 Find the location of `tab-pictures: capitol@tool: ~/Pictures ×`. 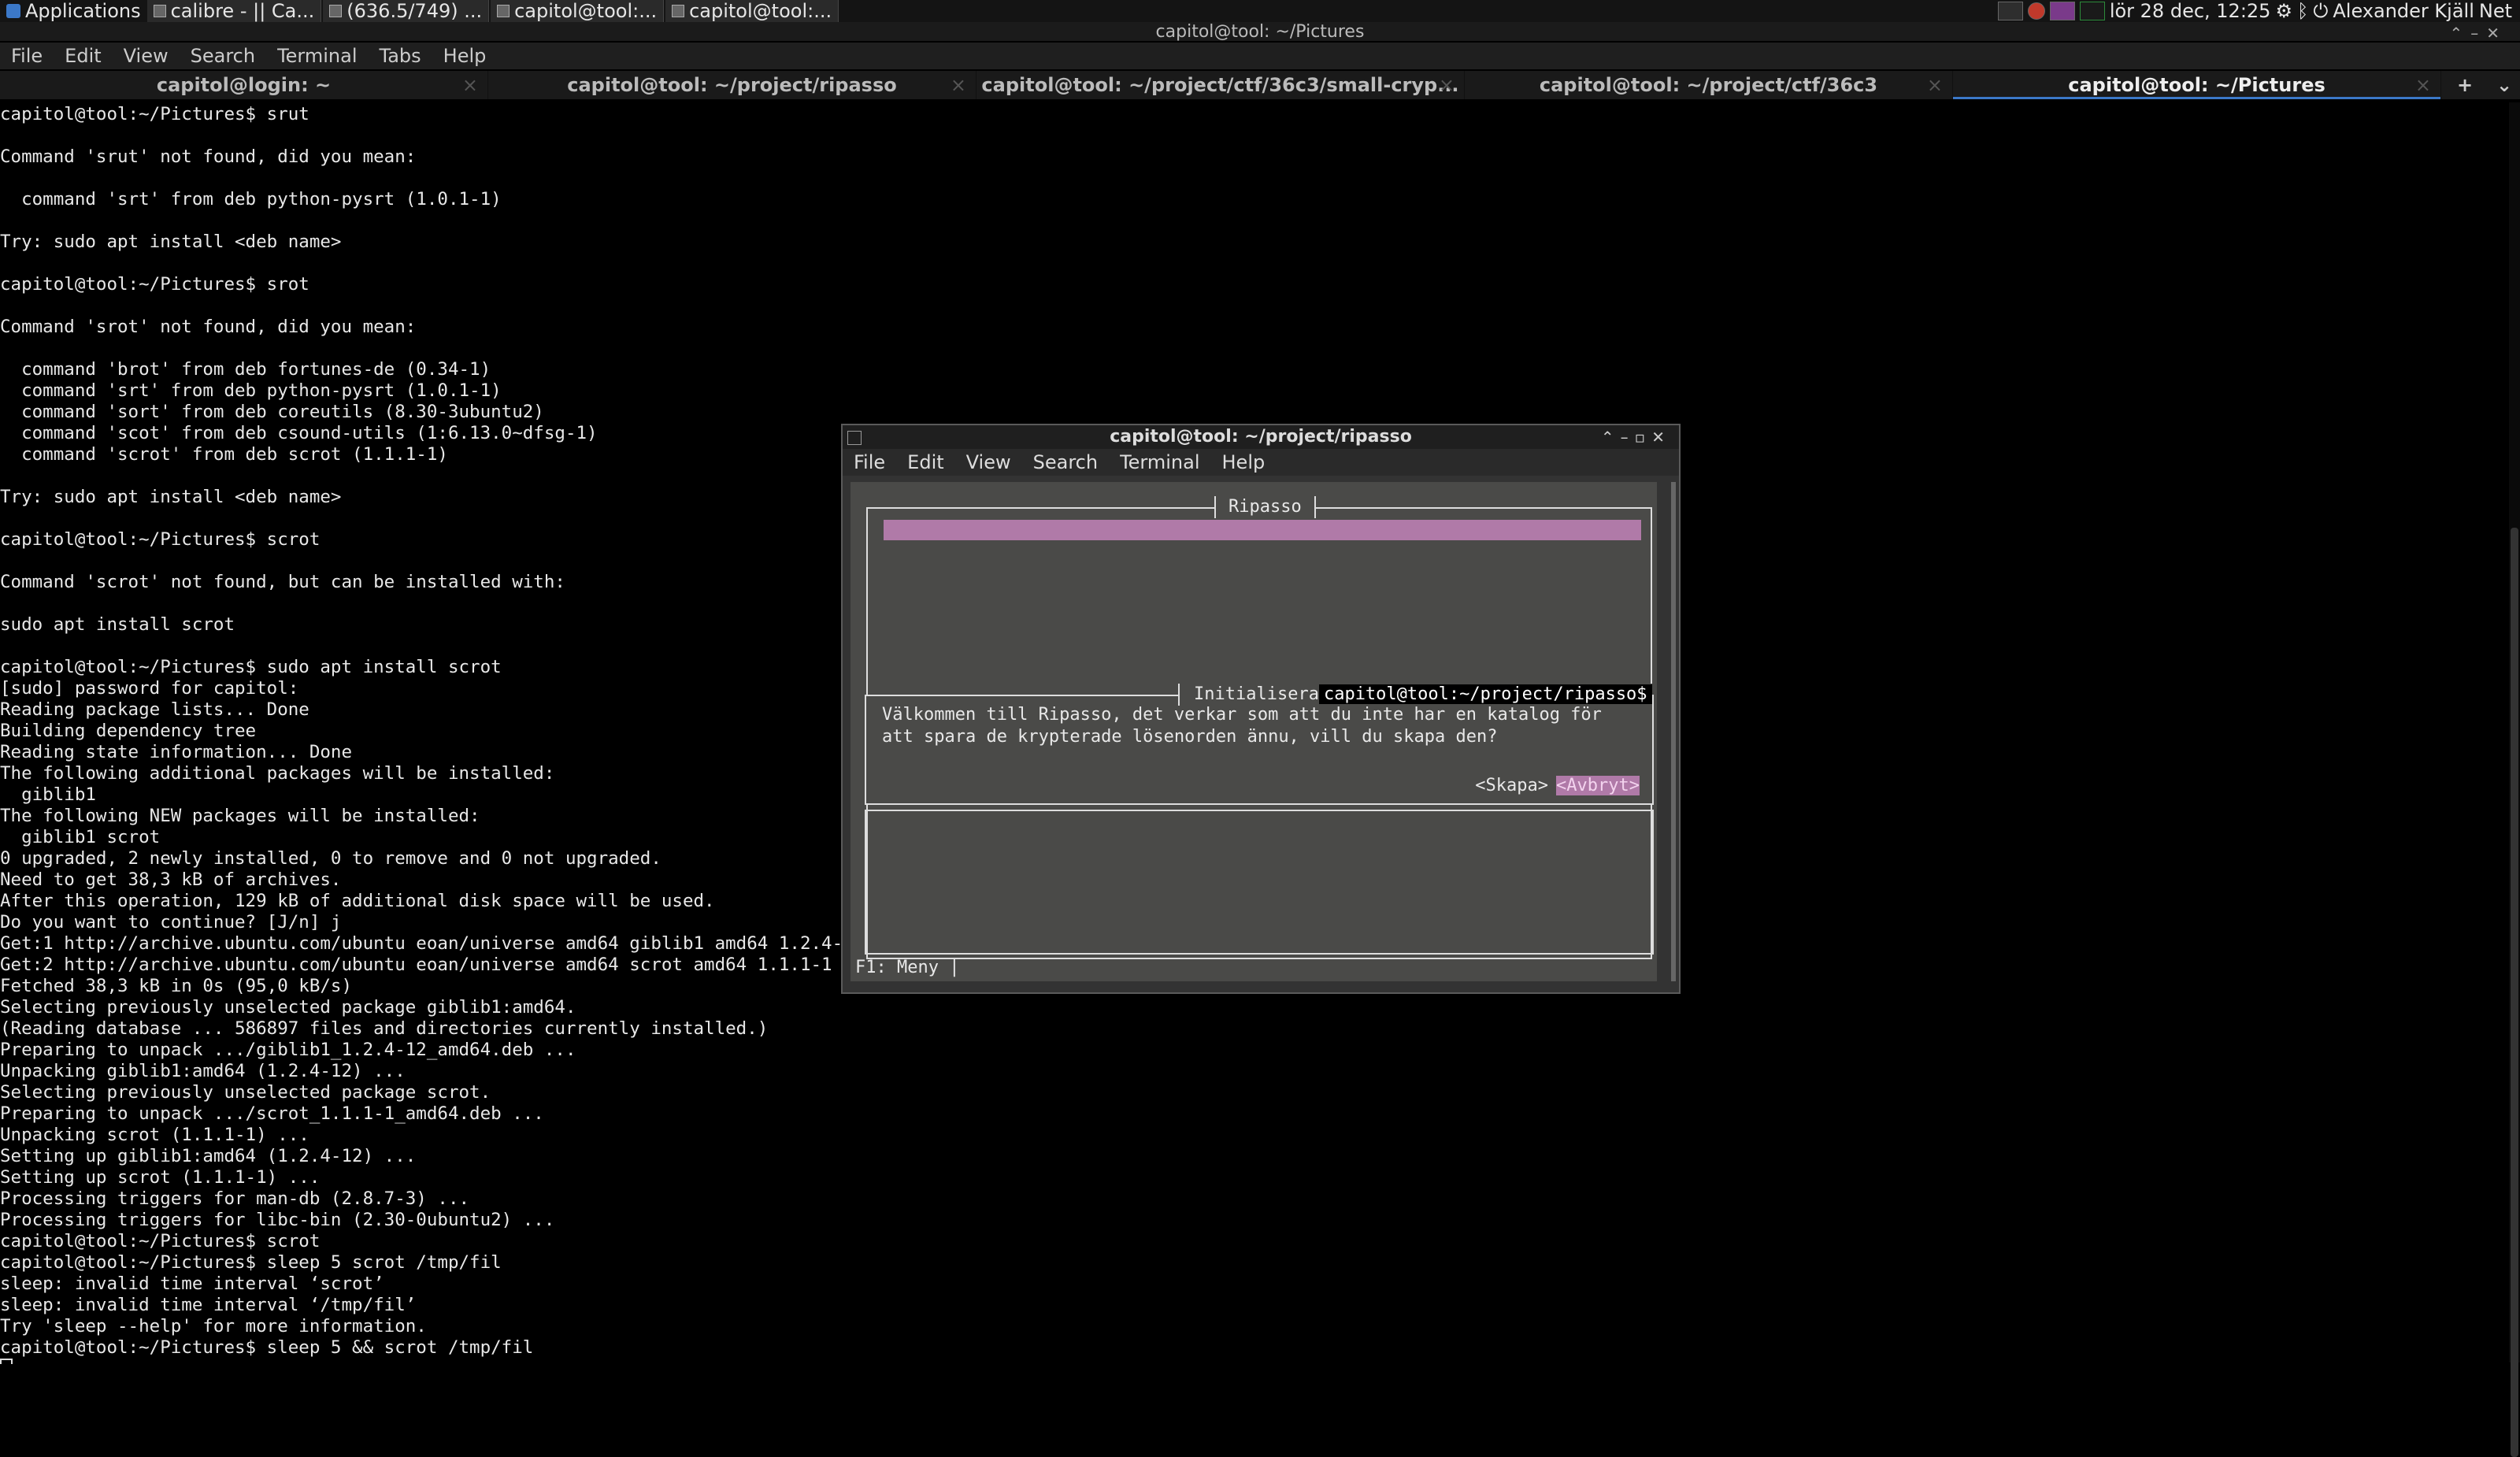

tab-pictures: capitol@tool: ~/Pictures × is located at coordinates (2197, 85).